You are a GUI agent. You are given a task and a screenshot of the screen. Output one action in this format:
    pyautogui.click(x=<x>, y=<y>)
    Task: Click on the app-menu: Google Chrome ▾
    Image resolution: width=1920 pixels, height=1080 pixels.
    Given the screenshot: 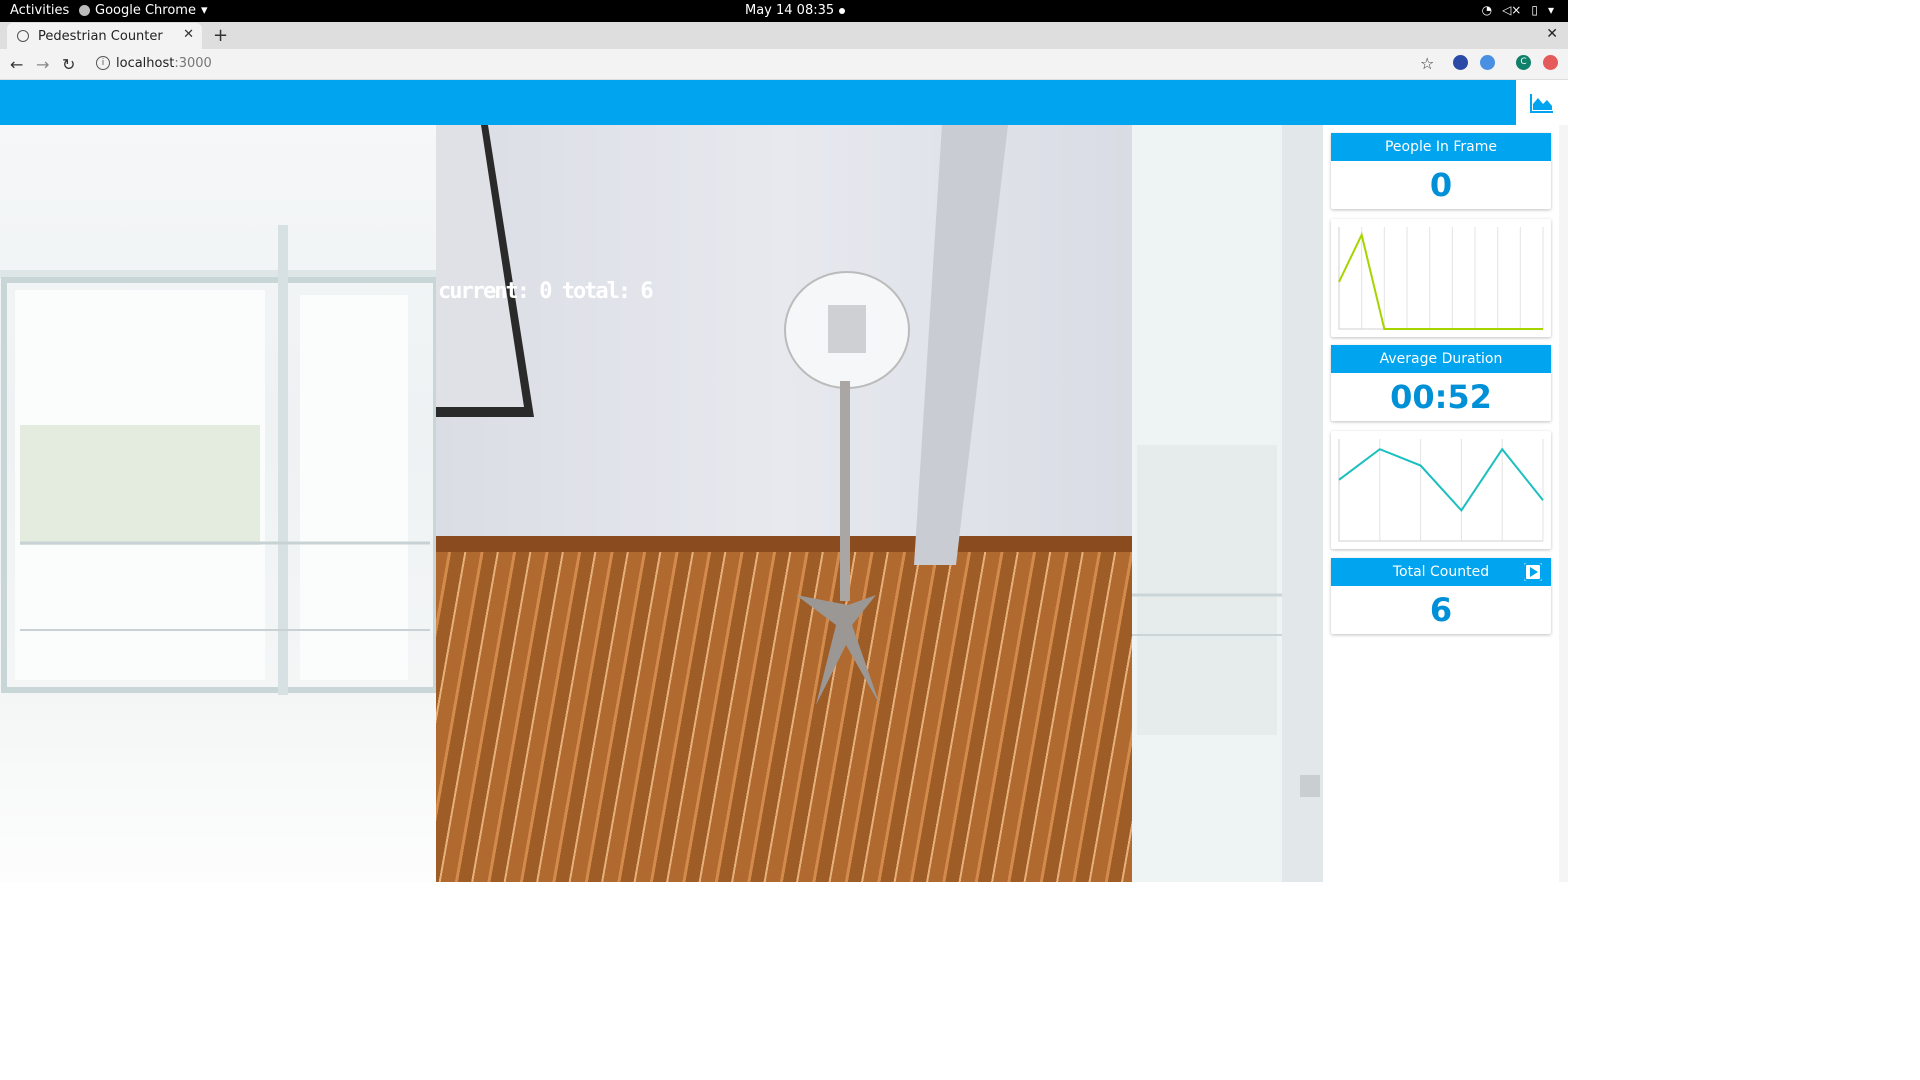 What is the action you would take?
    pyautogui.click(x=143, y=10)
    